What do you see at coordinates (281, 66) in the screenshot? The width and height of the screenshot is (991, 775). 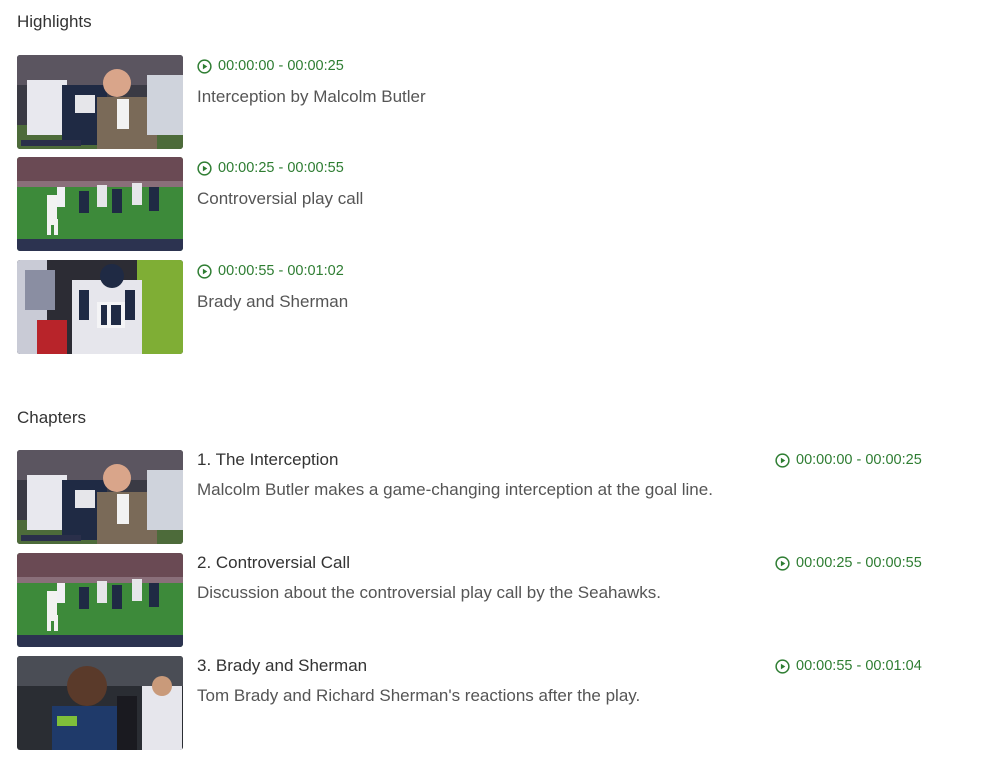 I see `highlight-time-range: 00:00:00 - 00:00:25` at bounding box center [281, 66].